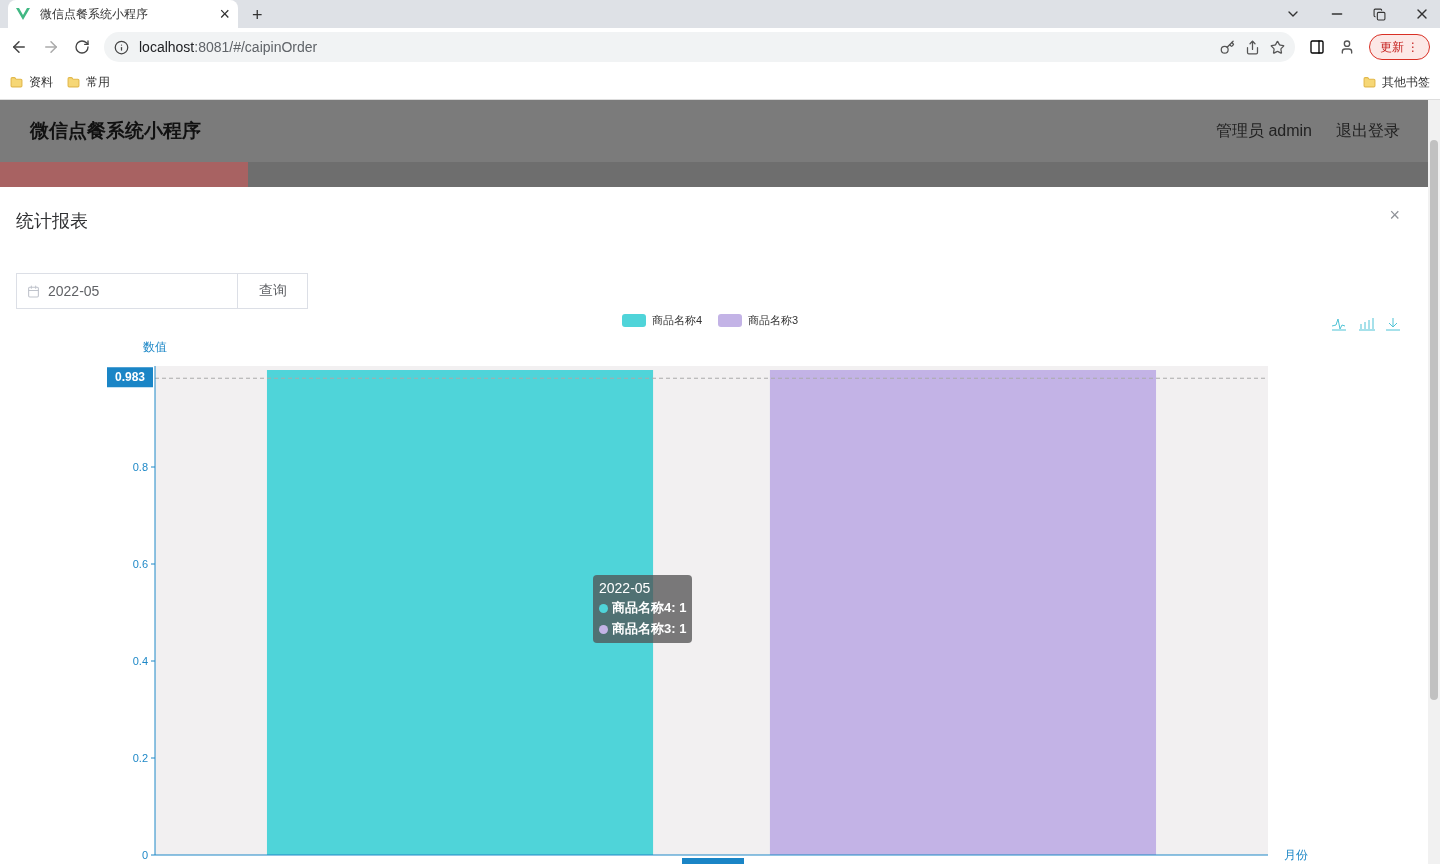  What do you see at coordinates (643, 608) in the screenshot?
I see `tooltip-row: 商品名称4: 1` at bounding box center [643, 608].